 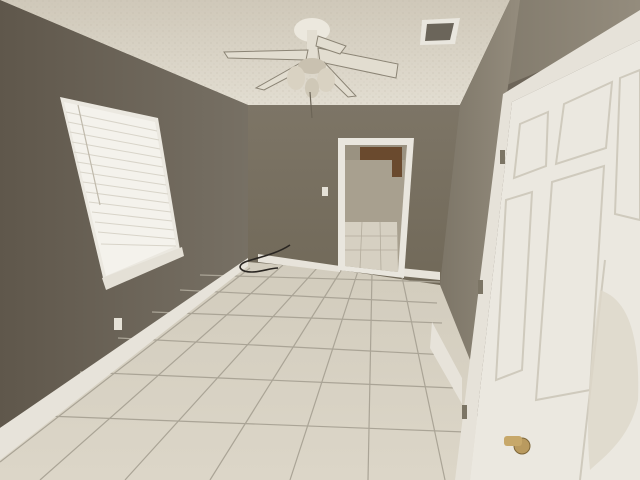 What do you see at coordinates (118, 324) in the screenshot?
I see `wall-outlet` at bounding box center [118, 324].